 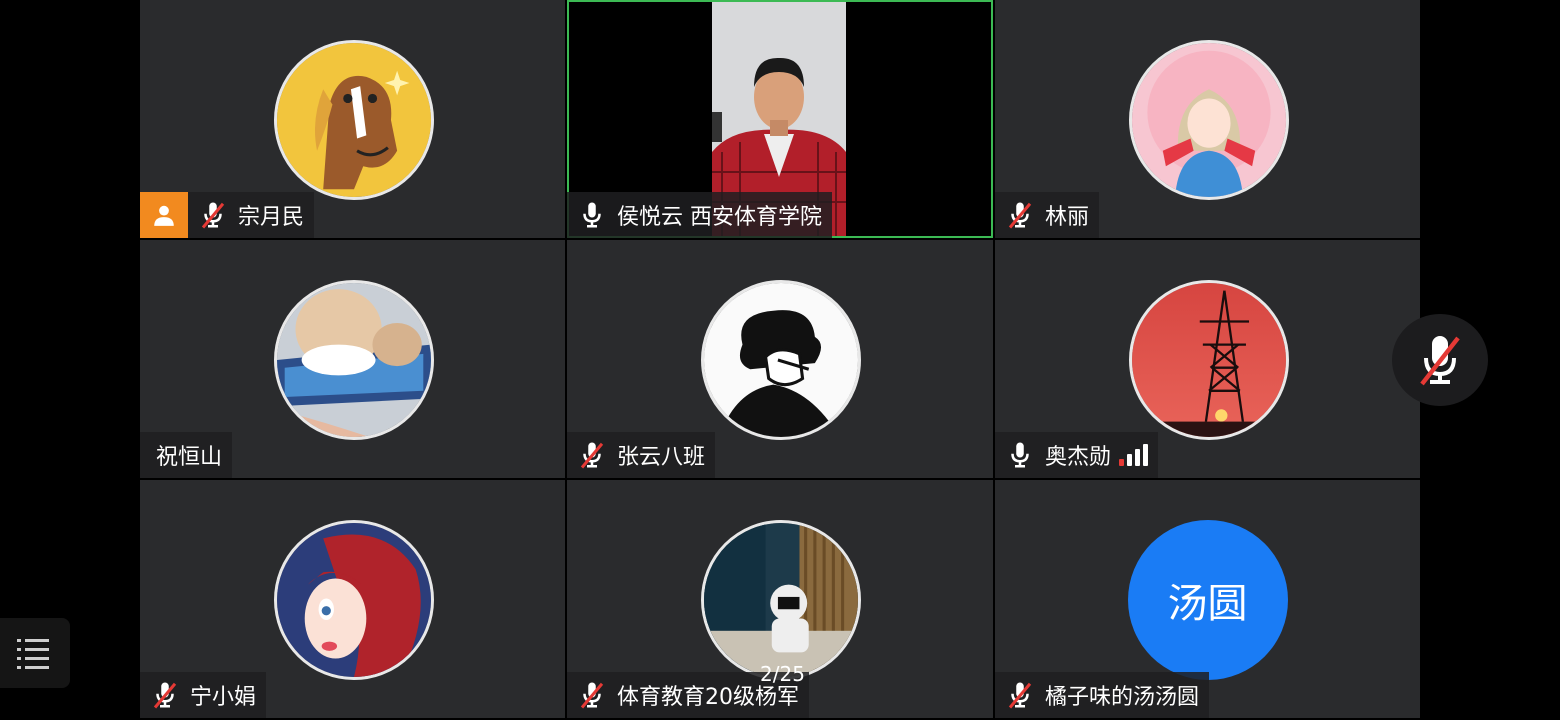 I want to click on list-icon, so click(x=33, y=654).